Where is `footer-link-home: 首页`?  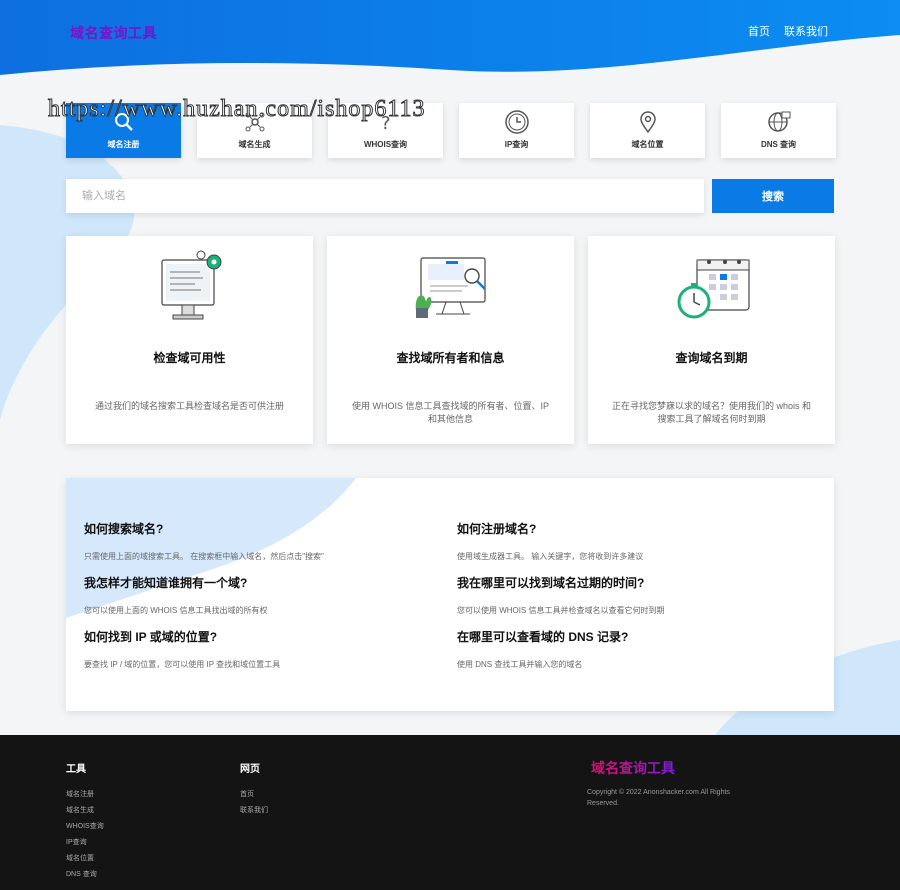
footer-link-home: 首页 is located at coordinates (254, 794).